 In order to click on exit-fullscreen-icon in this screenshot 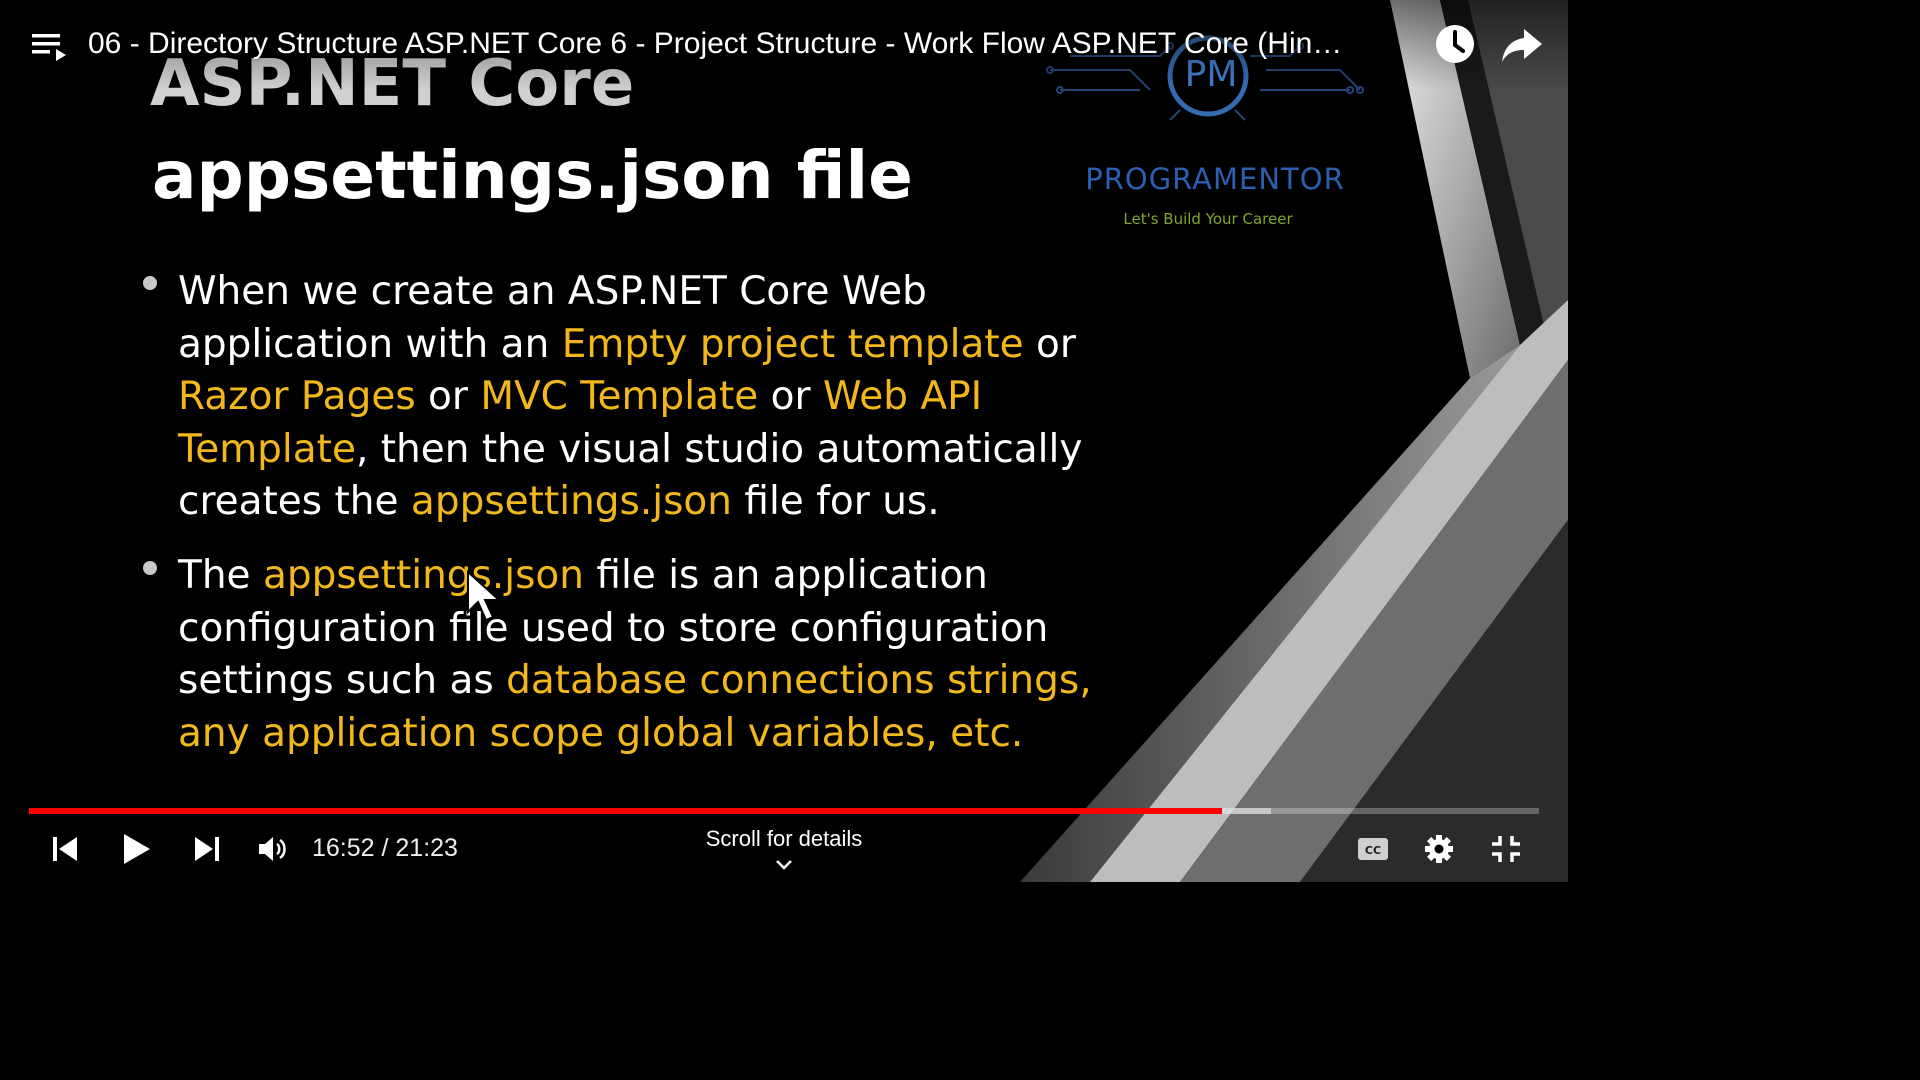, I will do `click(1506, 849)`.